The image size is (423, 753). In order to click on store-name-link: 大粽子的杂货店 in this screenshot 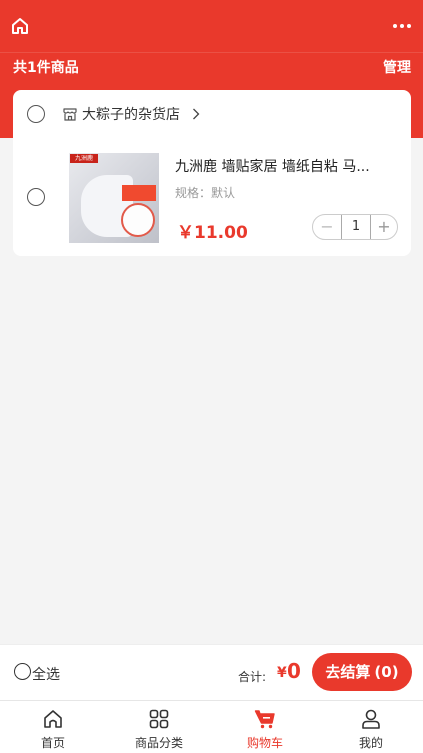, I will do `click(131, 114)`.